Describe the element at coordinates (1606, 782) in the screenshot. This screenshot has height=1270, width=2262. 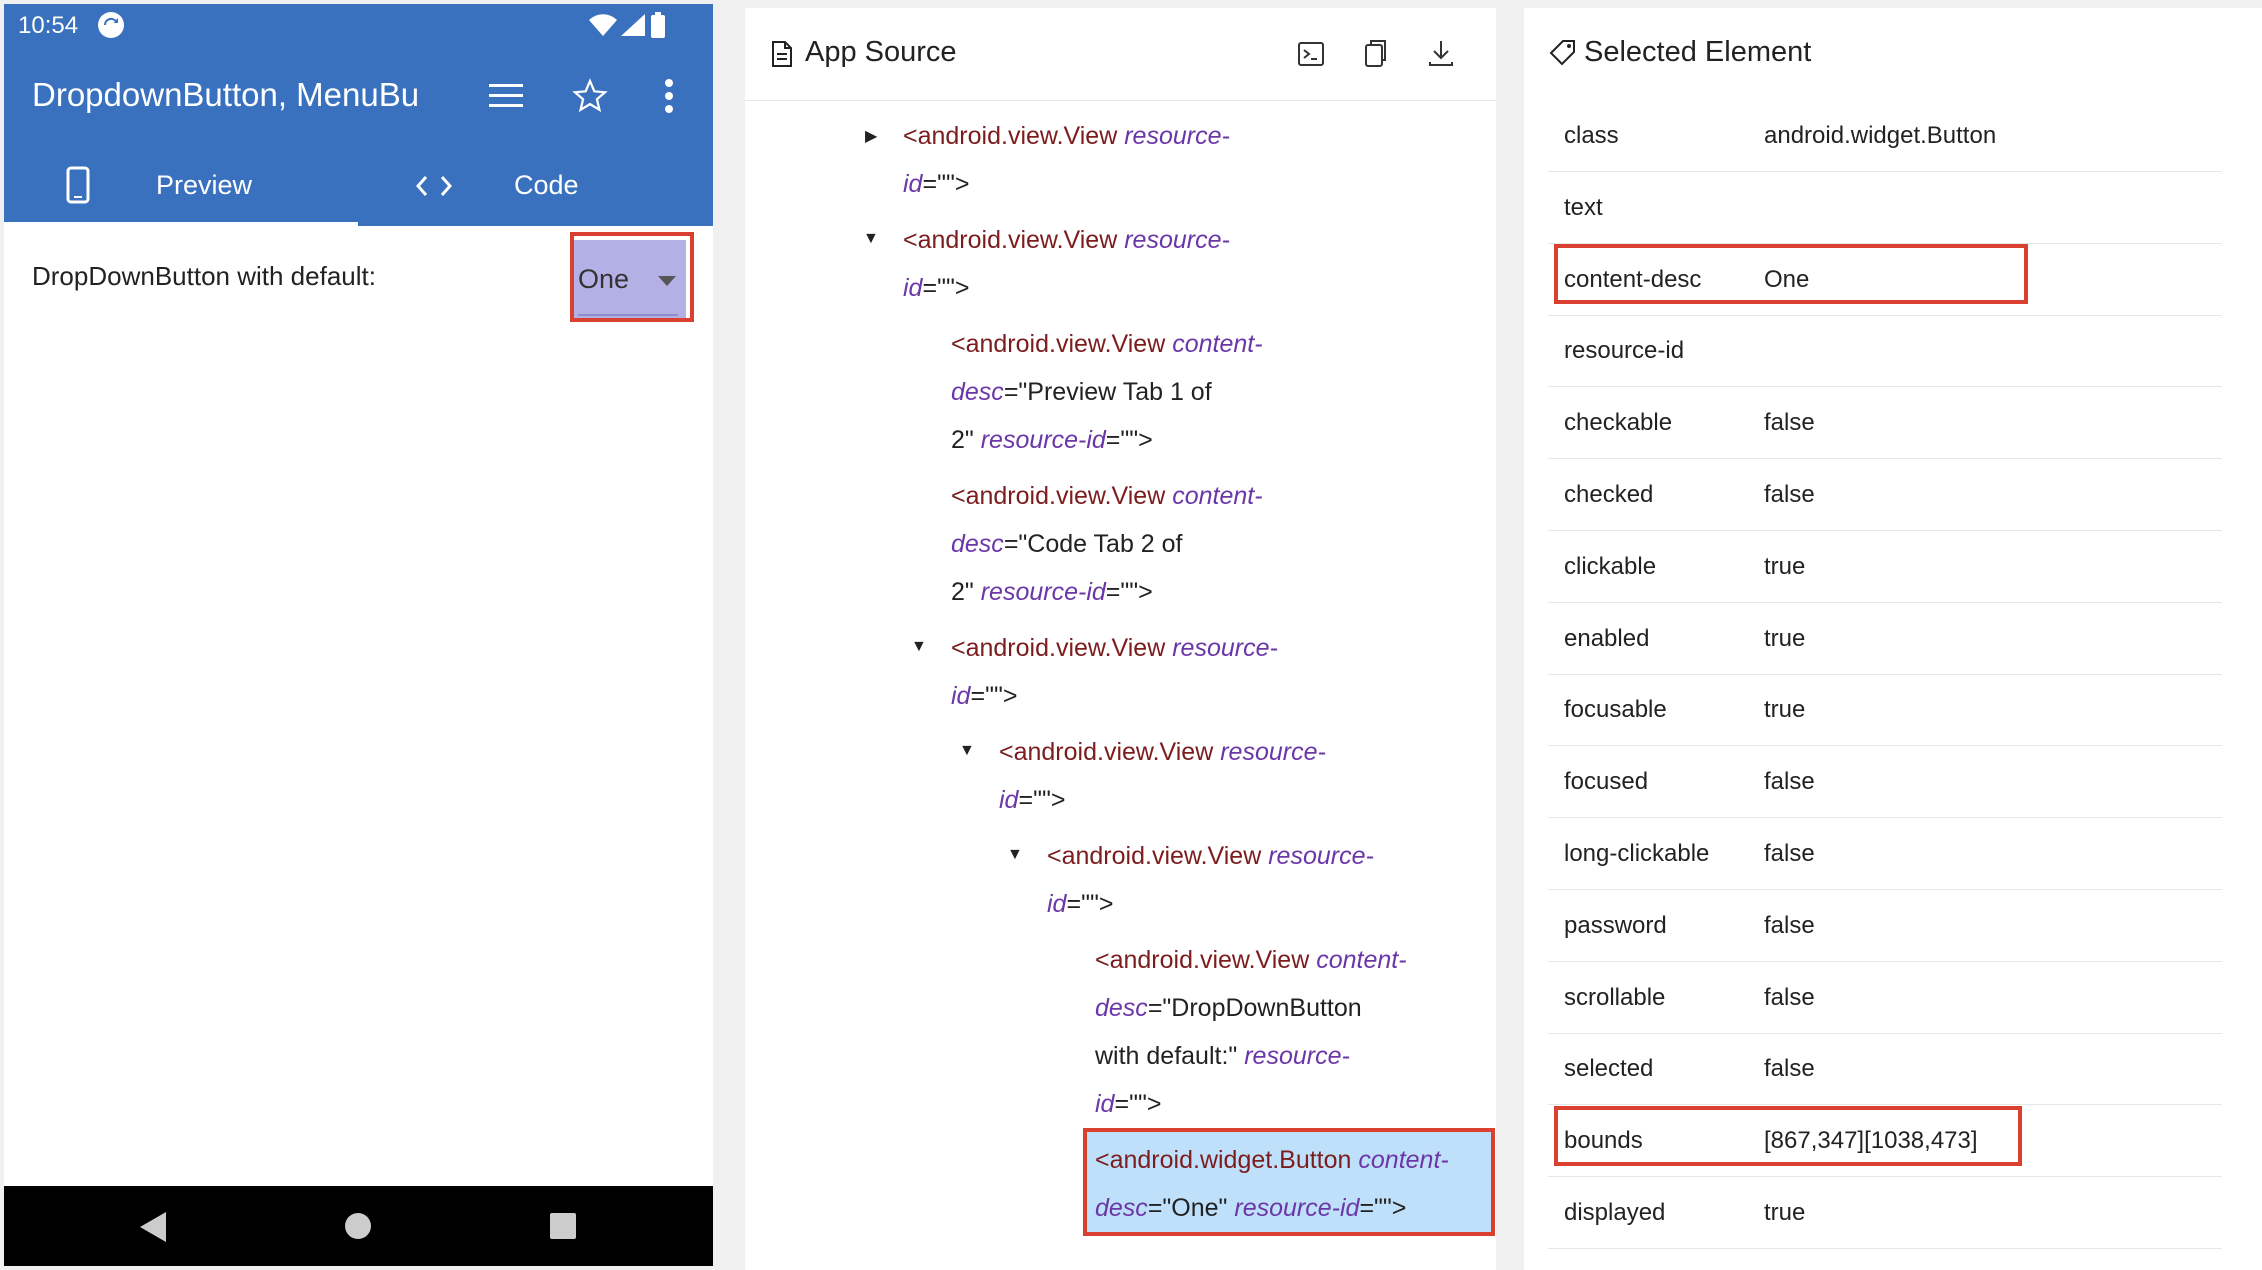
I see `property-key: focused` at that location.